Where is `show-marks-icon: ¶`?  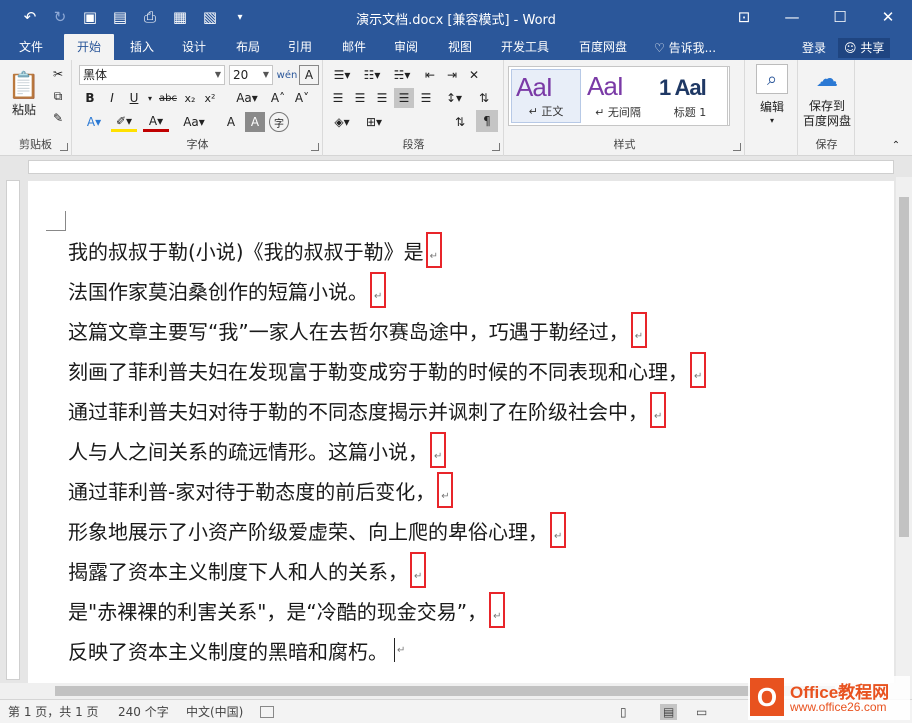
show-marks-icon: ¶ is located at coordinates (487, 121).